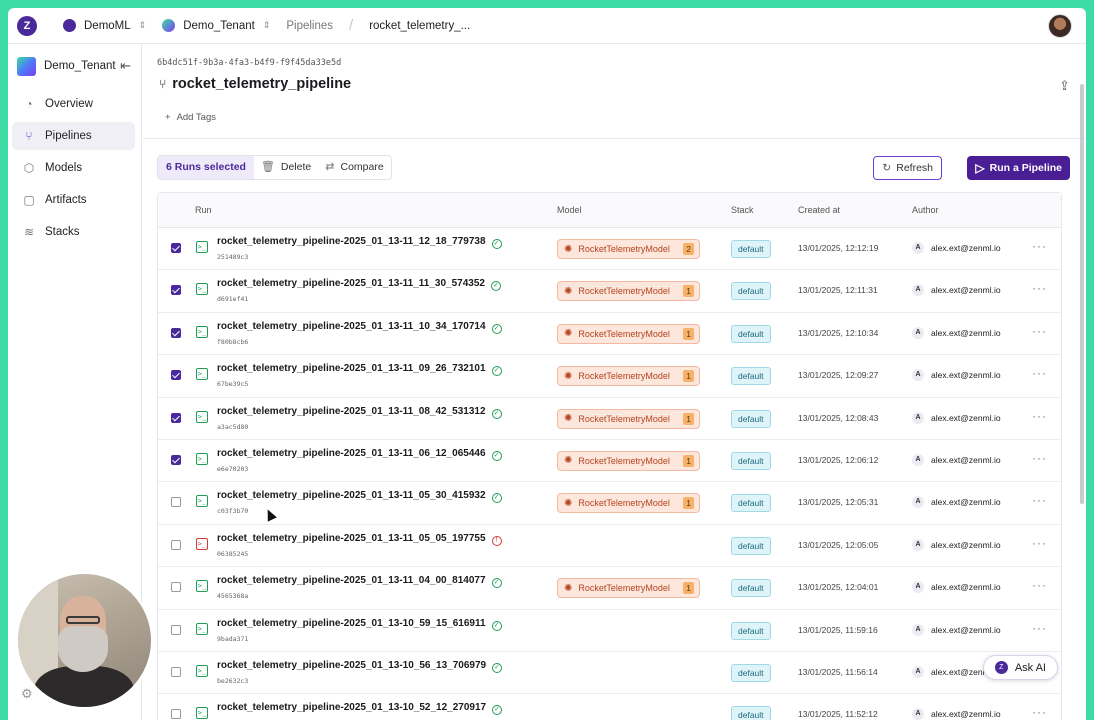 The width and height of the screenshot is (1094, 720). I want to click on sidebar-item-label: Models, so click(64, 168).